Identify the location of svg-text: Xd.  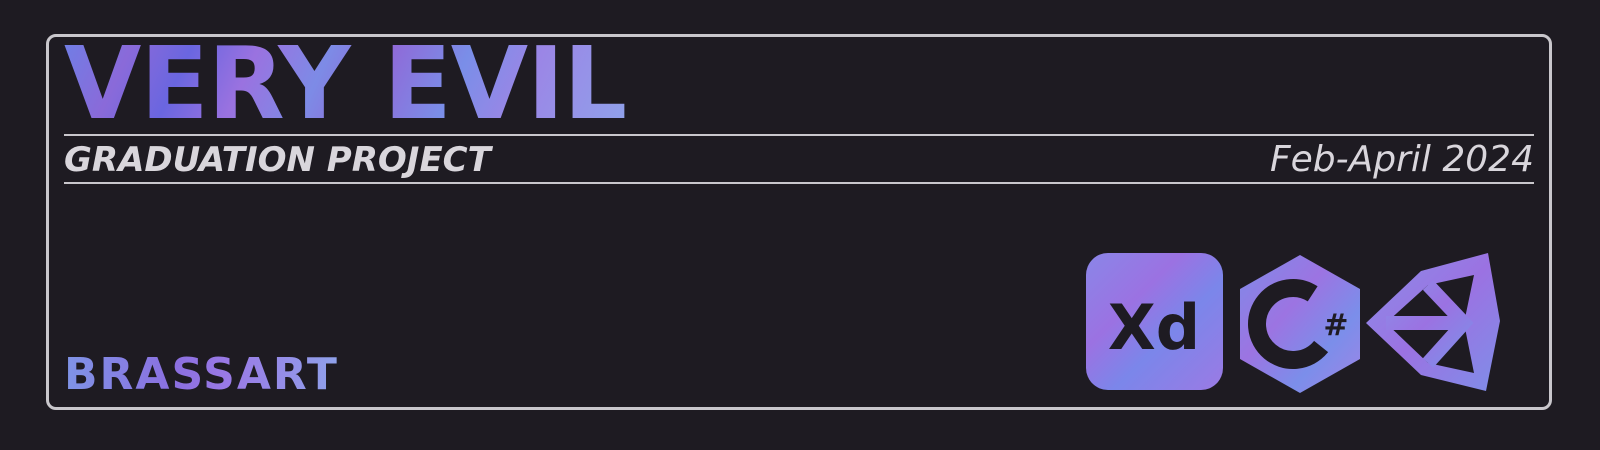
(1154, 327).